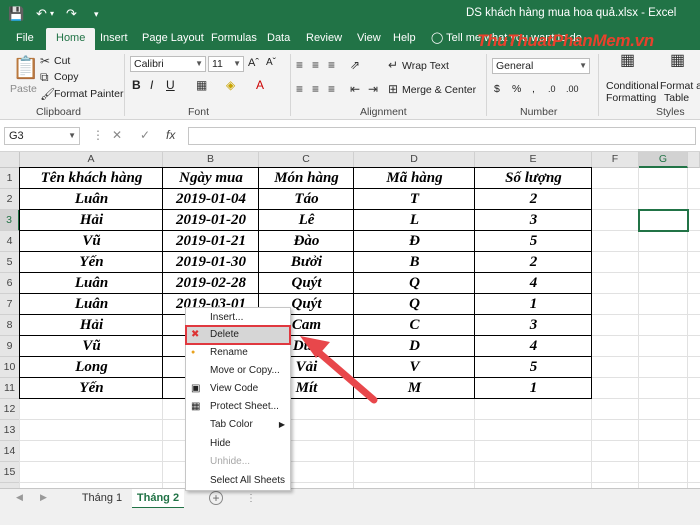  Describe the element at coordinates (91, 160) in the screenshot. I see `column-header-a: A` at that location.